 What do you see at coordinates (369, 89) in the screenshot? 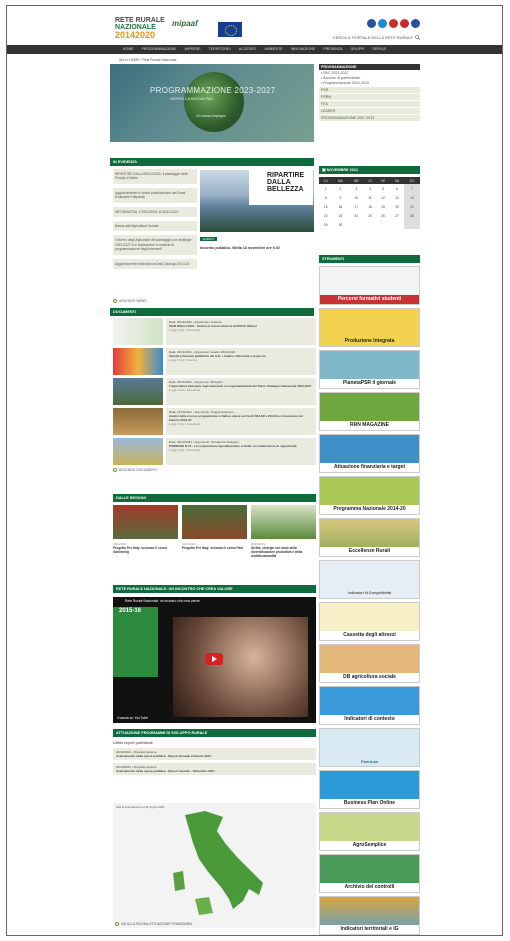
I see `prog-group: PSR` at bounding box center [369, 89].